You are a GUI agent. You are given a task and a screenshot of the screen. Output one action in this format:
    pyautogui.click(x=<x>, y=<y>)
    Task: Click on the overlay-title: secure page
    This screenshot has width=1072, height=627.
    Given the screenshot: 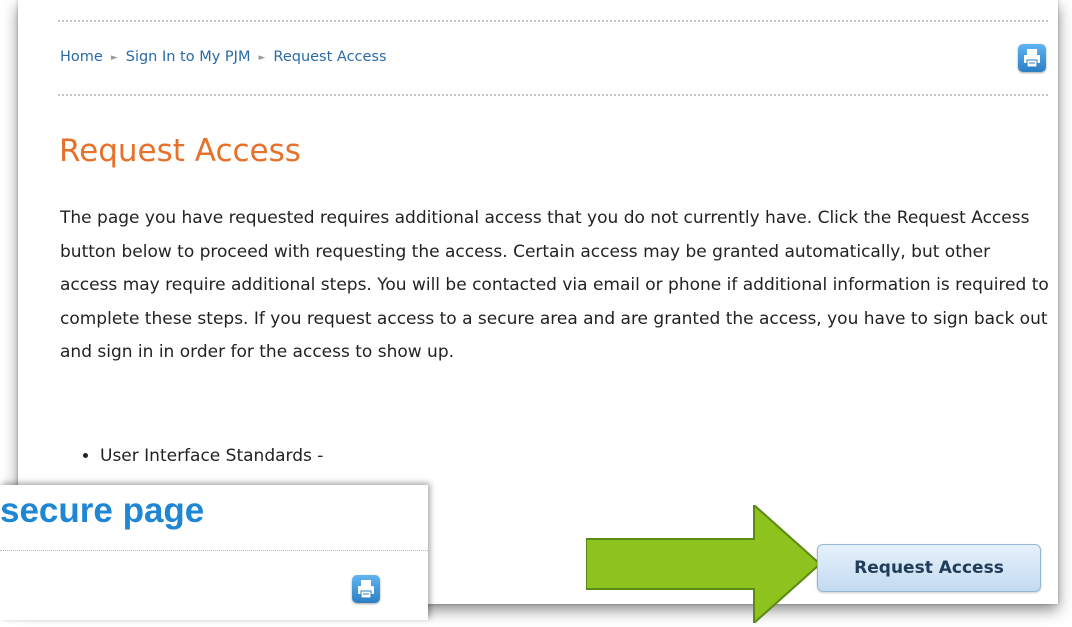 What is the action you would take?
    pyautogui.click(x=102, y=510)
    